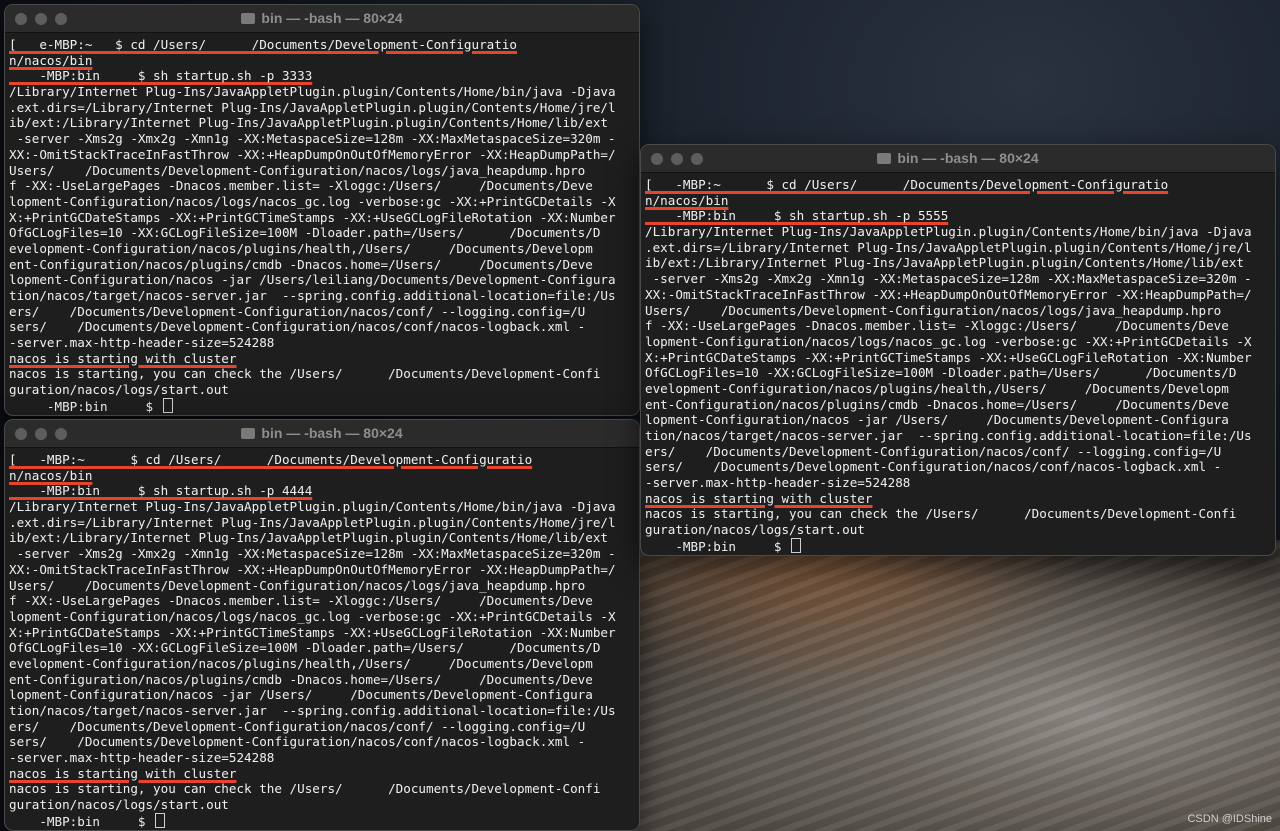 This screenshot has height=831, width=1280. What do you see at coordinates (797, 216) in the screenshot?
I see `terminal-line: -MBP:bin $ sh startup.sh -p 5555` at bounding box center [797, 216].